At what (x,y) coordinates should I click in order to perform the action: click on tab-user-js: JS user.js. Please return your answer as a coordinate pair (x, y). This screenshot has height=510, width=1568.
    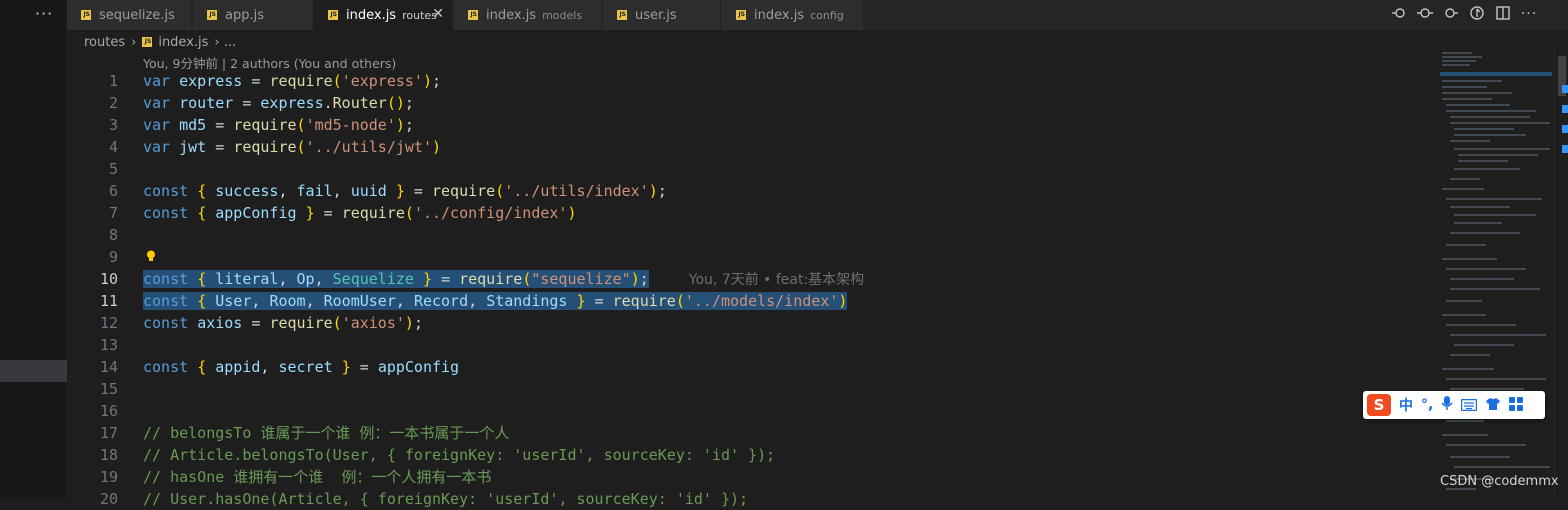
    Looking at the image, I should click on (662, 15).